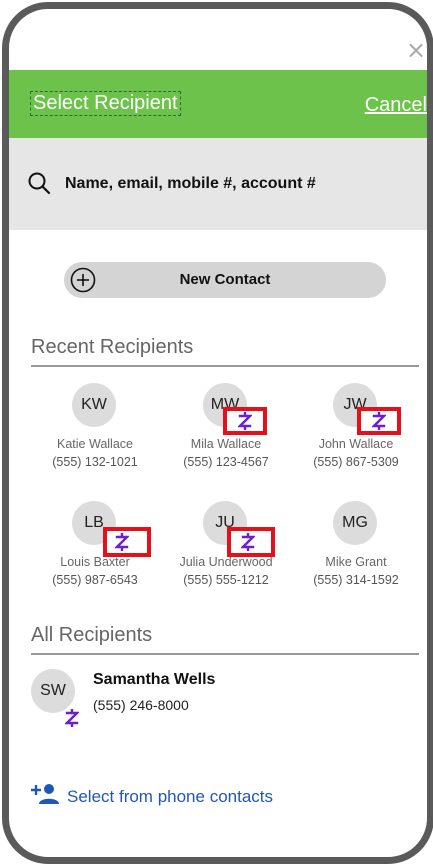 The image size is (433, 864). I want to click on recipient-phone: (555) 132-1021, so click(95, 462).